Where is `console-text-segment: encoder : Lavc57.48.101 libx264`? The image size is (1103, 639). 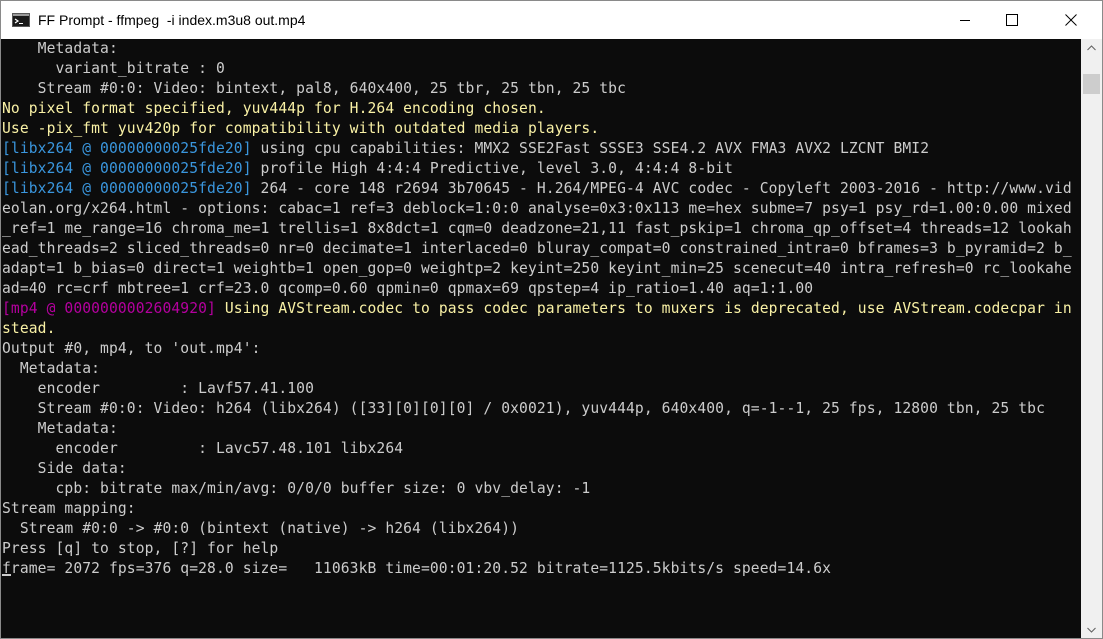 console-text-segment: encoder : Lavc57.48.101 libx264 is located at coordinates (203, 448).